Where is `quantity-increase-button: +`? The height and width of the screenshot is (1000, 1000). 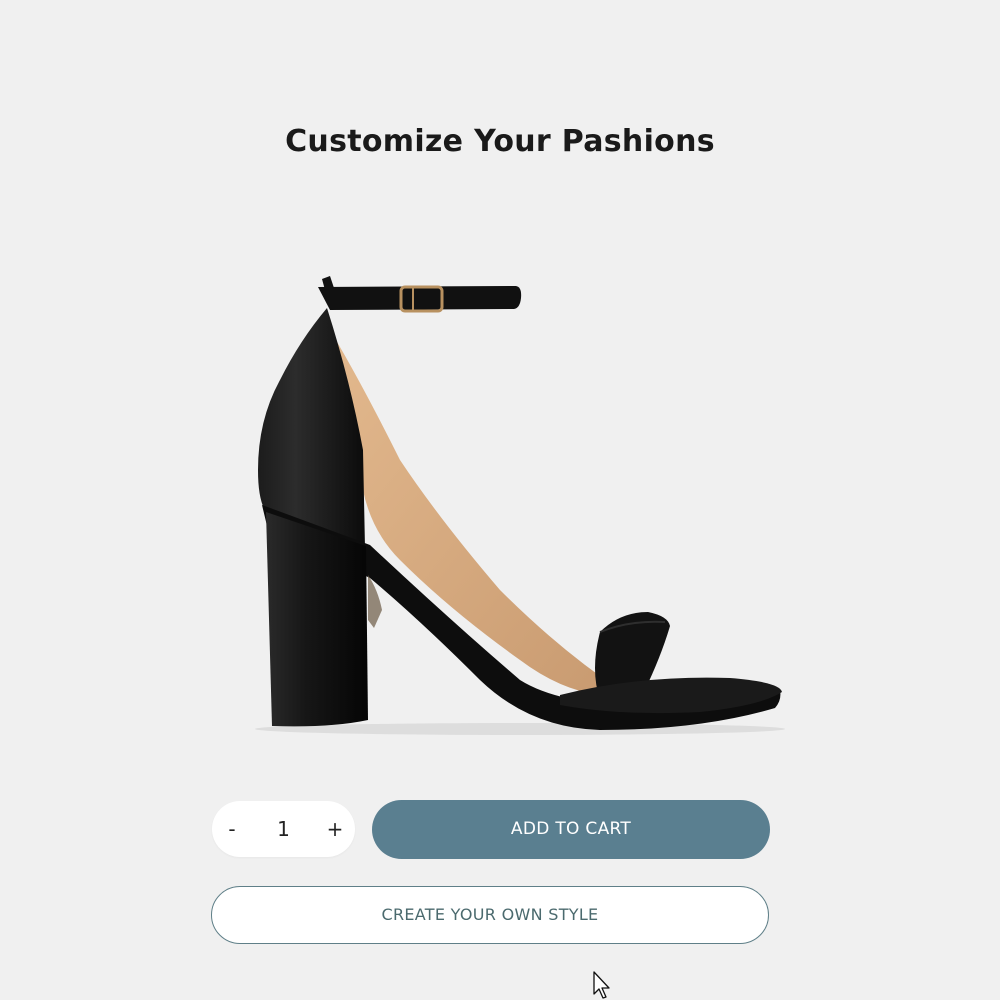
quantity-increase-button: + is located at coordinates (335, 829).